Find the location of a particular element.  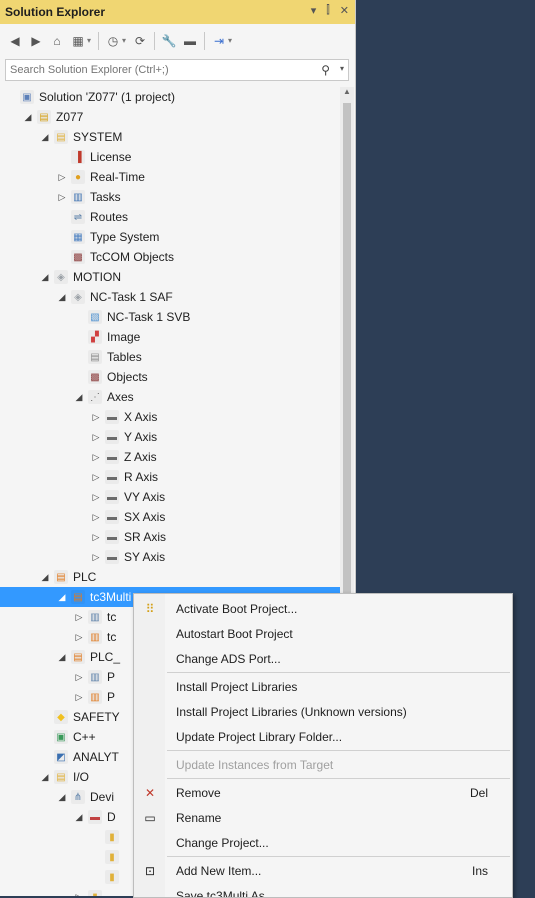

nc-svb-icon: ▧ is located at coordinates (95, 317).